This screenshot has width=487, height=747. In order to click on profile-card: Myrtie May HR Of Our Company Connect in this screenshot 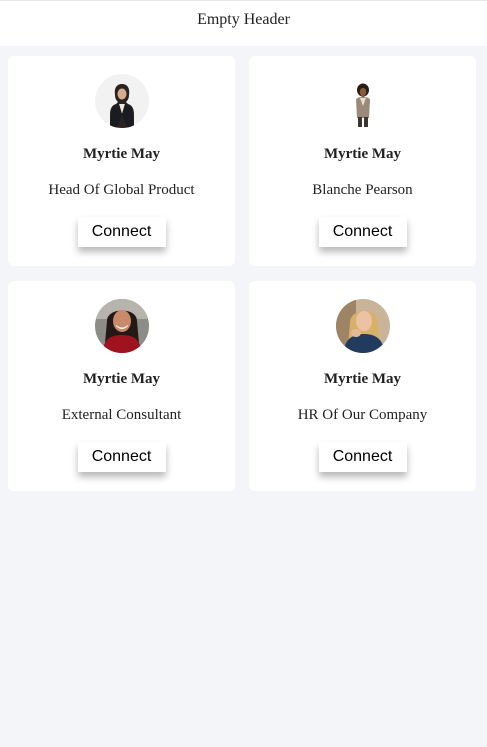, I will do `click(362, 386)`.